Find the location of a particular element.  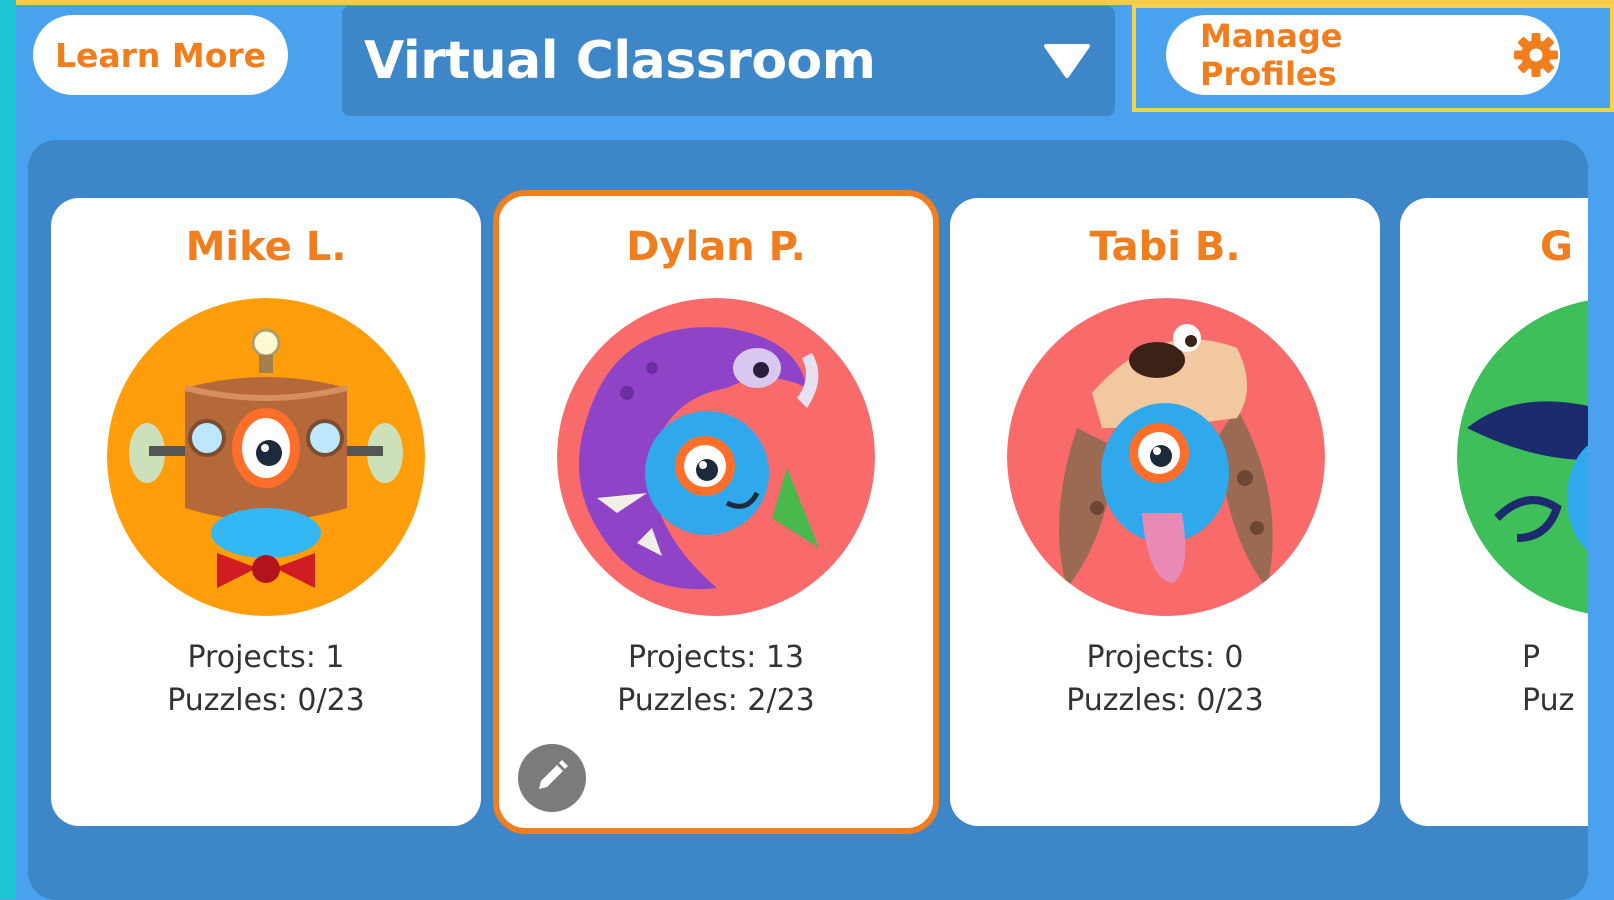

manage-profiles-button: Manage Profiles is located at coordinates (1363, 55).